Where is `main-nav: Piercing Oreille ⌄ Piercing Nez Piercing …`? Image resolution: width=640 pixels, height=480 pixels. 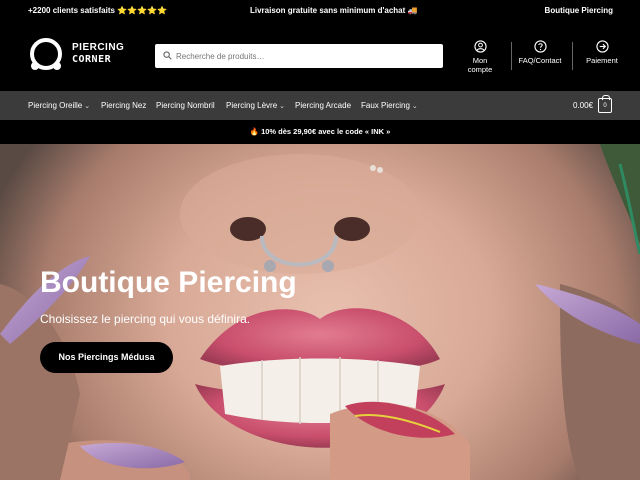 main-nav: Piercing Oreille ⌄ Piercing Nez Piercing … is located at coordinates (320, 105).